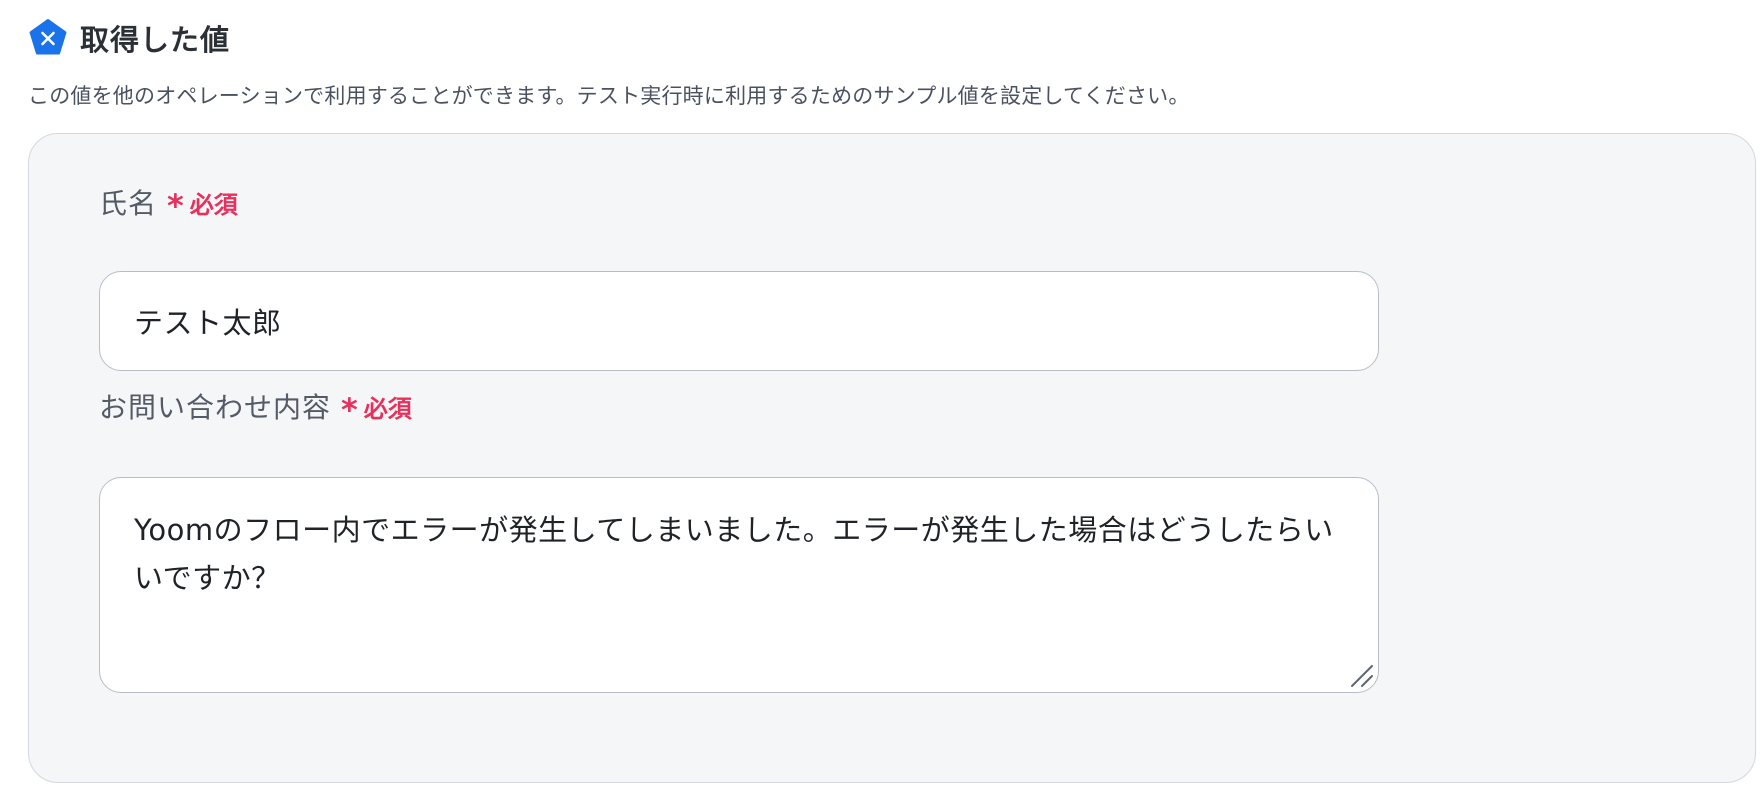 The height and width of the screenshot is (796, 1764). Describe the element at coordinates (48, 38) in the screenshot. I see `variable-x-icon` at that location.